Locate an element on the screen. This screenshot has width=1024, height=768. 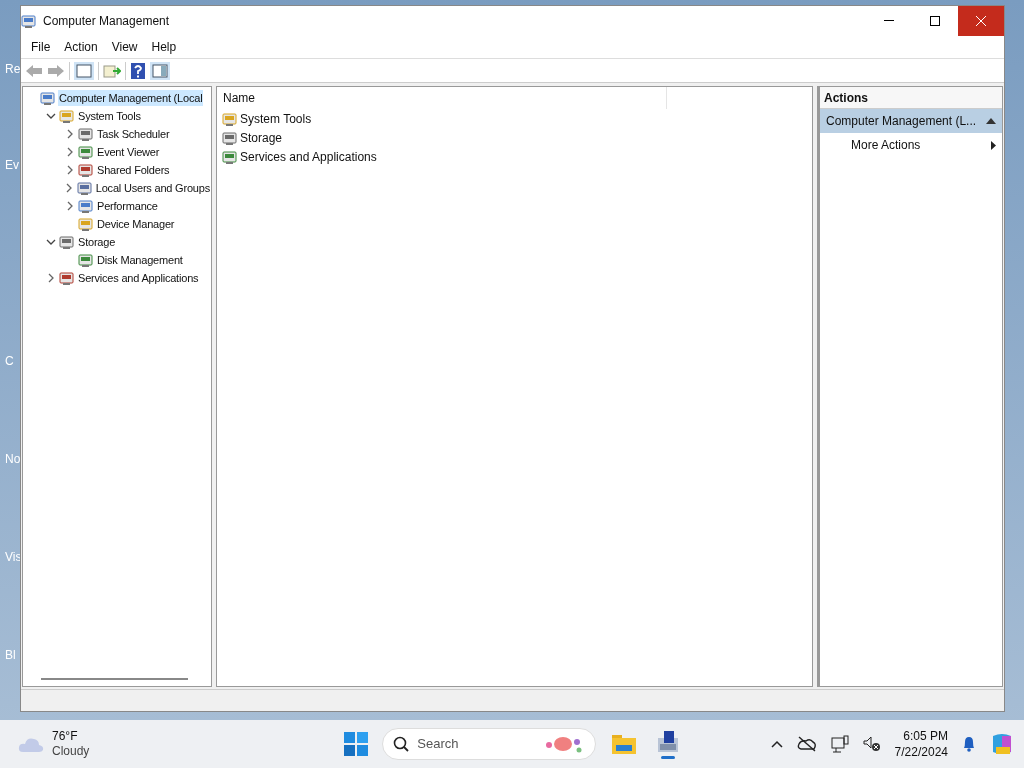
list-item: Services and Applications is located at coordinates (308, 156).